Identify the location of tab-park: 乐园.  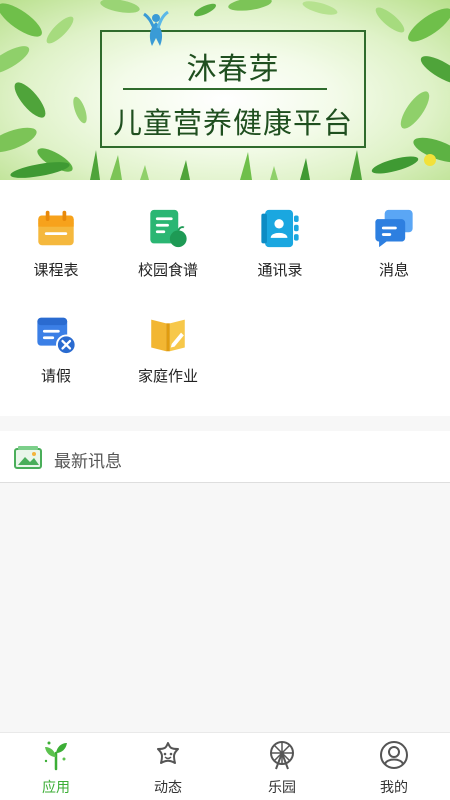
(282, 766).